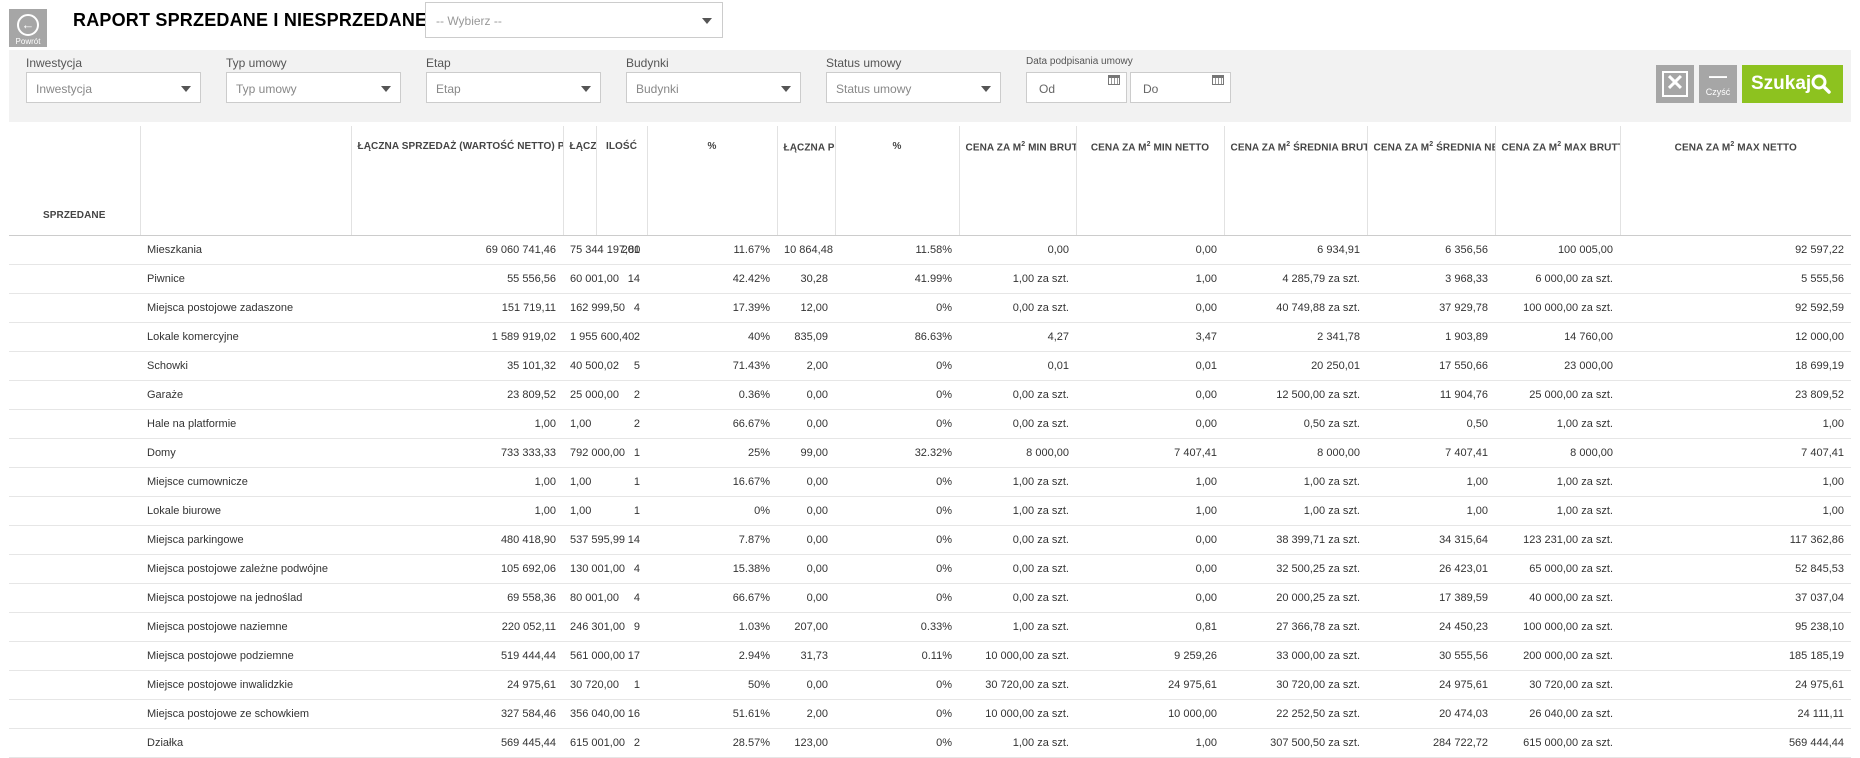  Describe the element at coordinates (438, 63) in the screenshot. I see `filter-etap-label: Etap` at that location.